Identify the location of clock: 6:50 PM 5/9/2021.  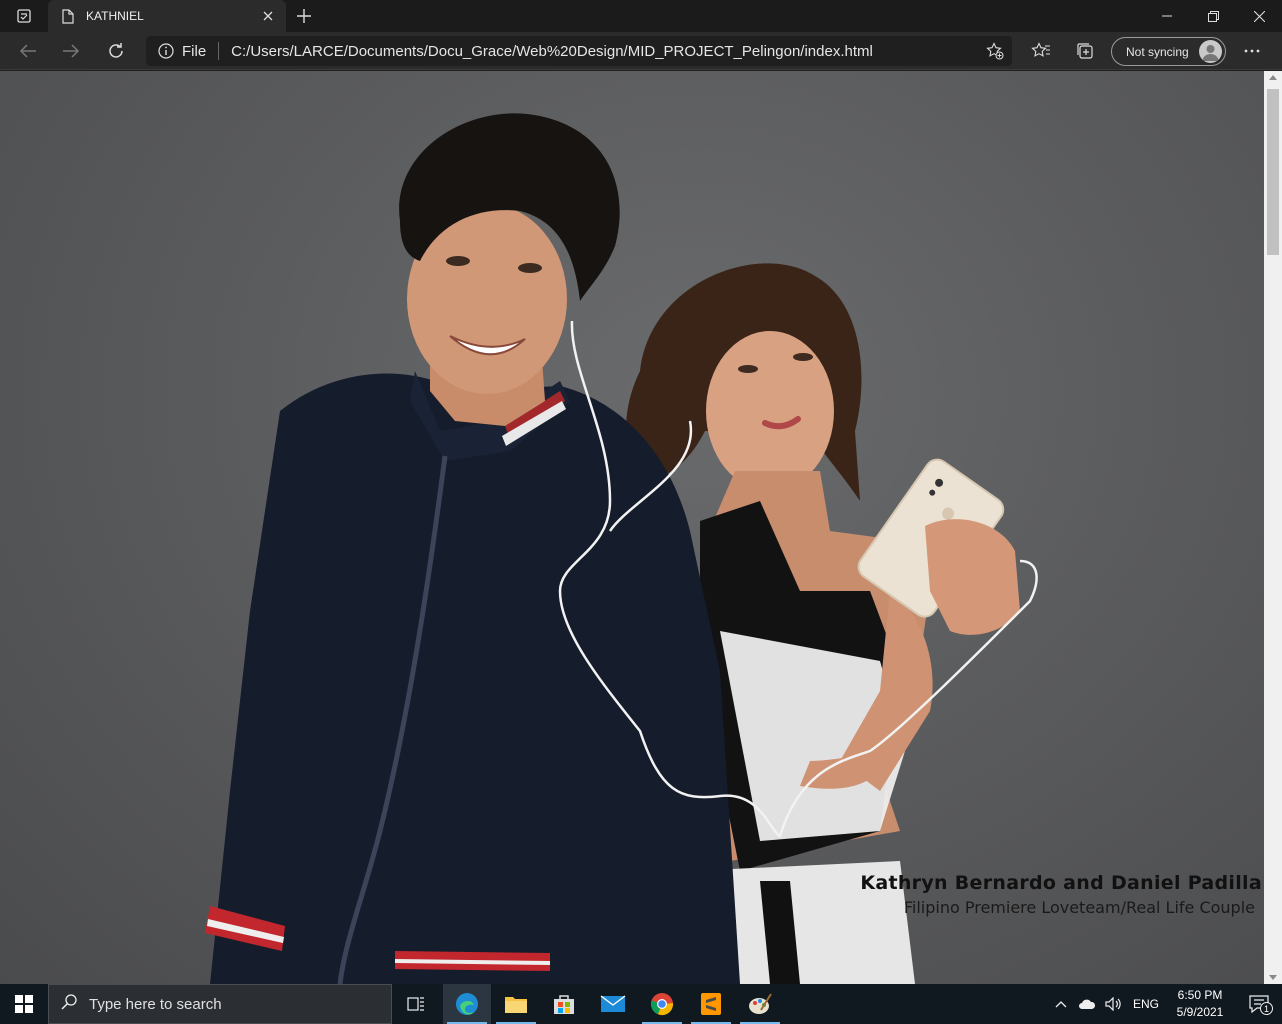
(1200, 1004).